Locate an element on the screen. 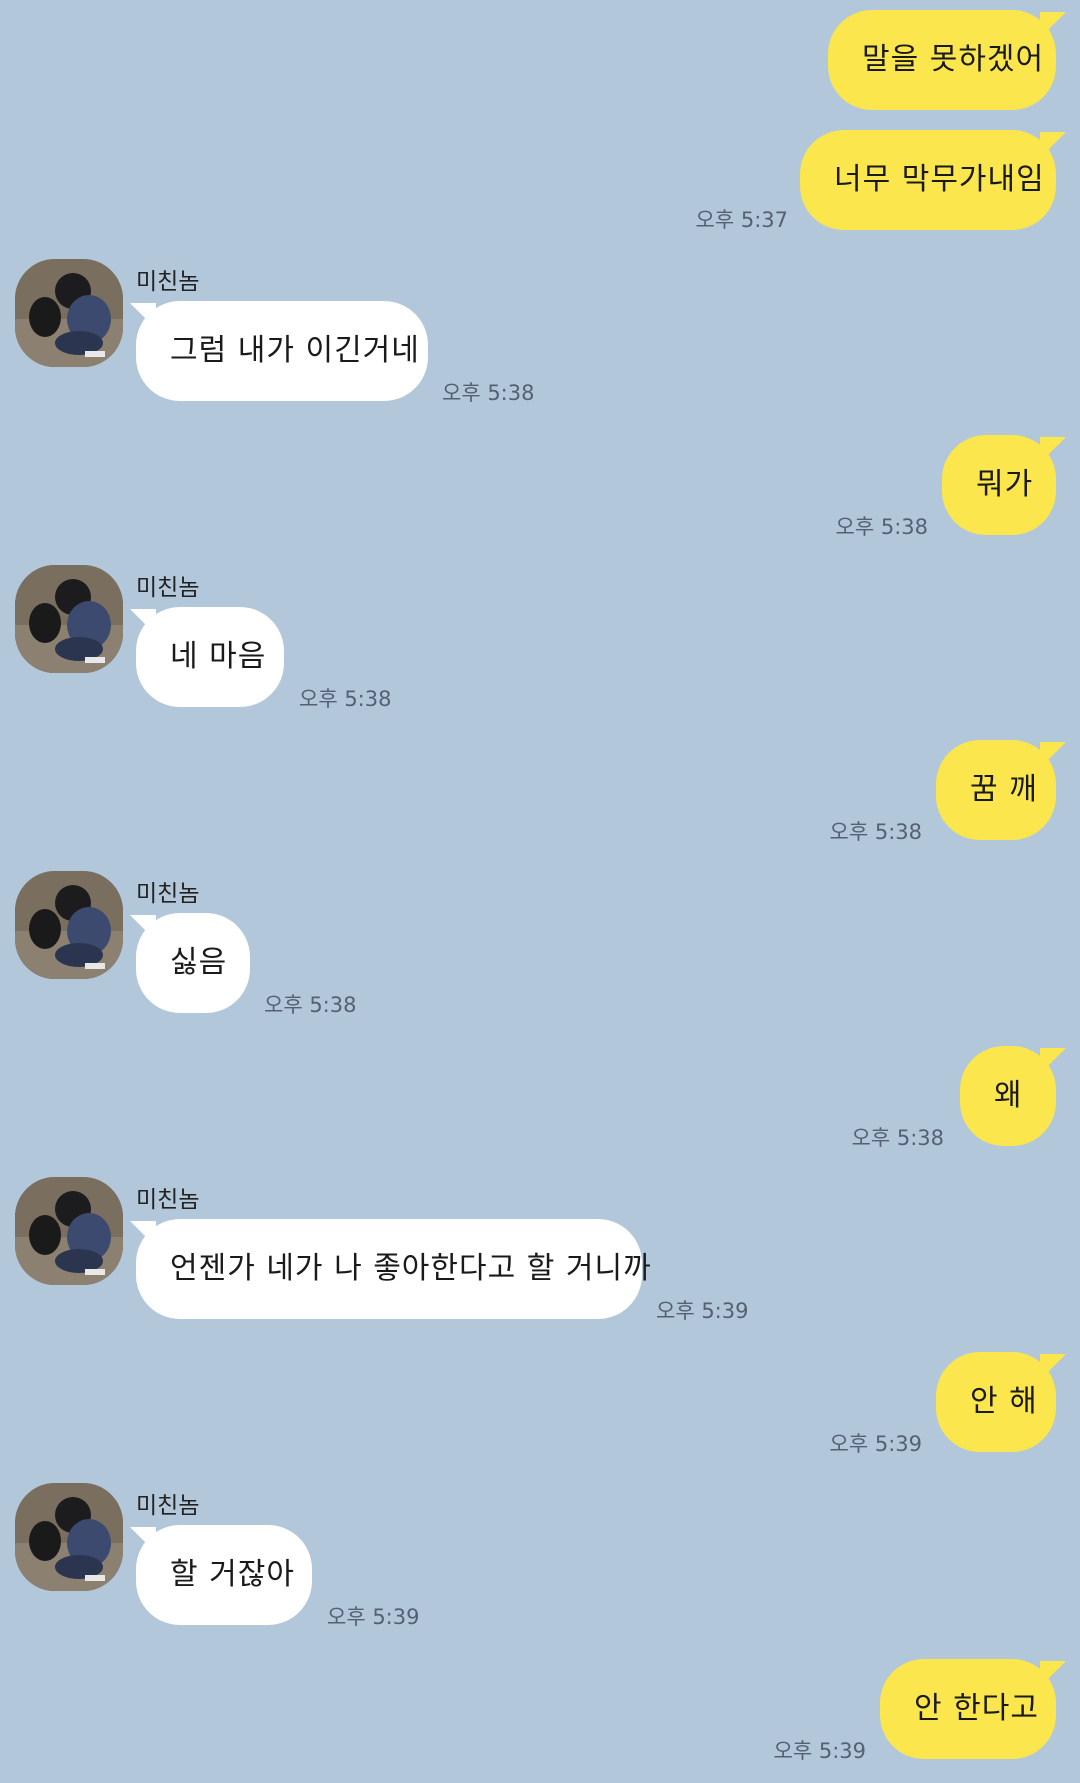 This screenshot has width=1080, height=1783. sent-message-bubble: 뭐가 is located at coordinates (999, 485).